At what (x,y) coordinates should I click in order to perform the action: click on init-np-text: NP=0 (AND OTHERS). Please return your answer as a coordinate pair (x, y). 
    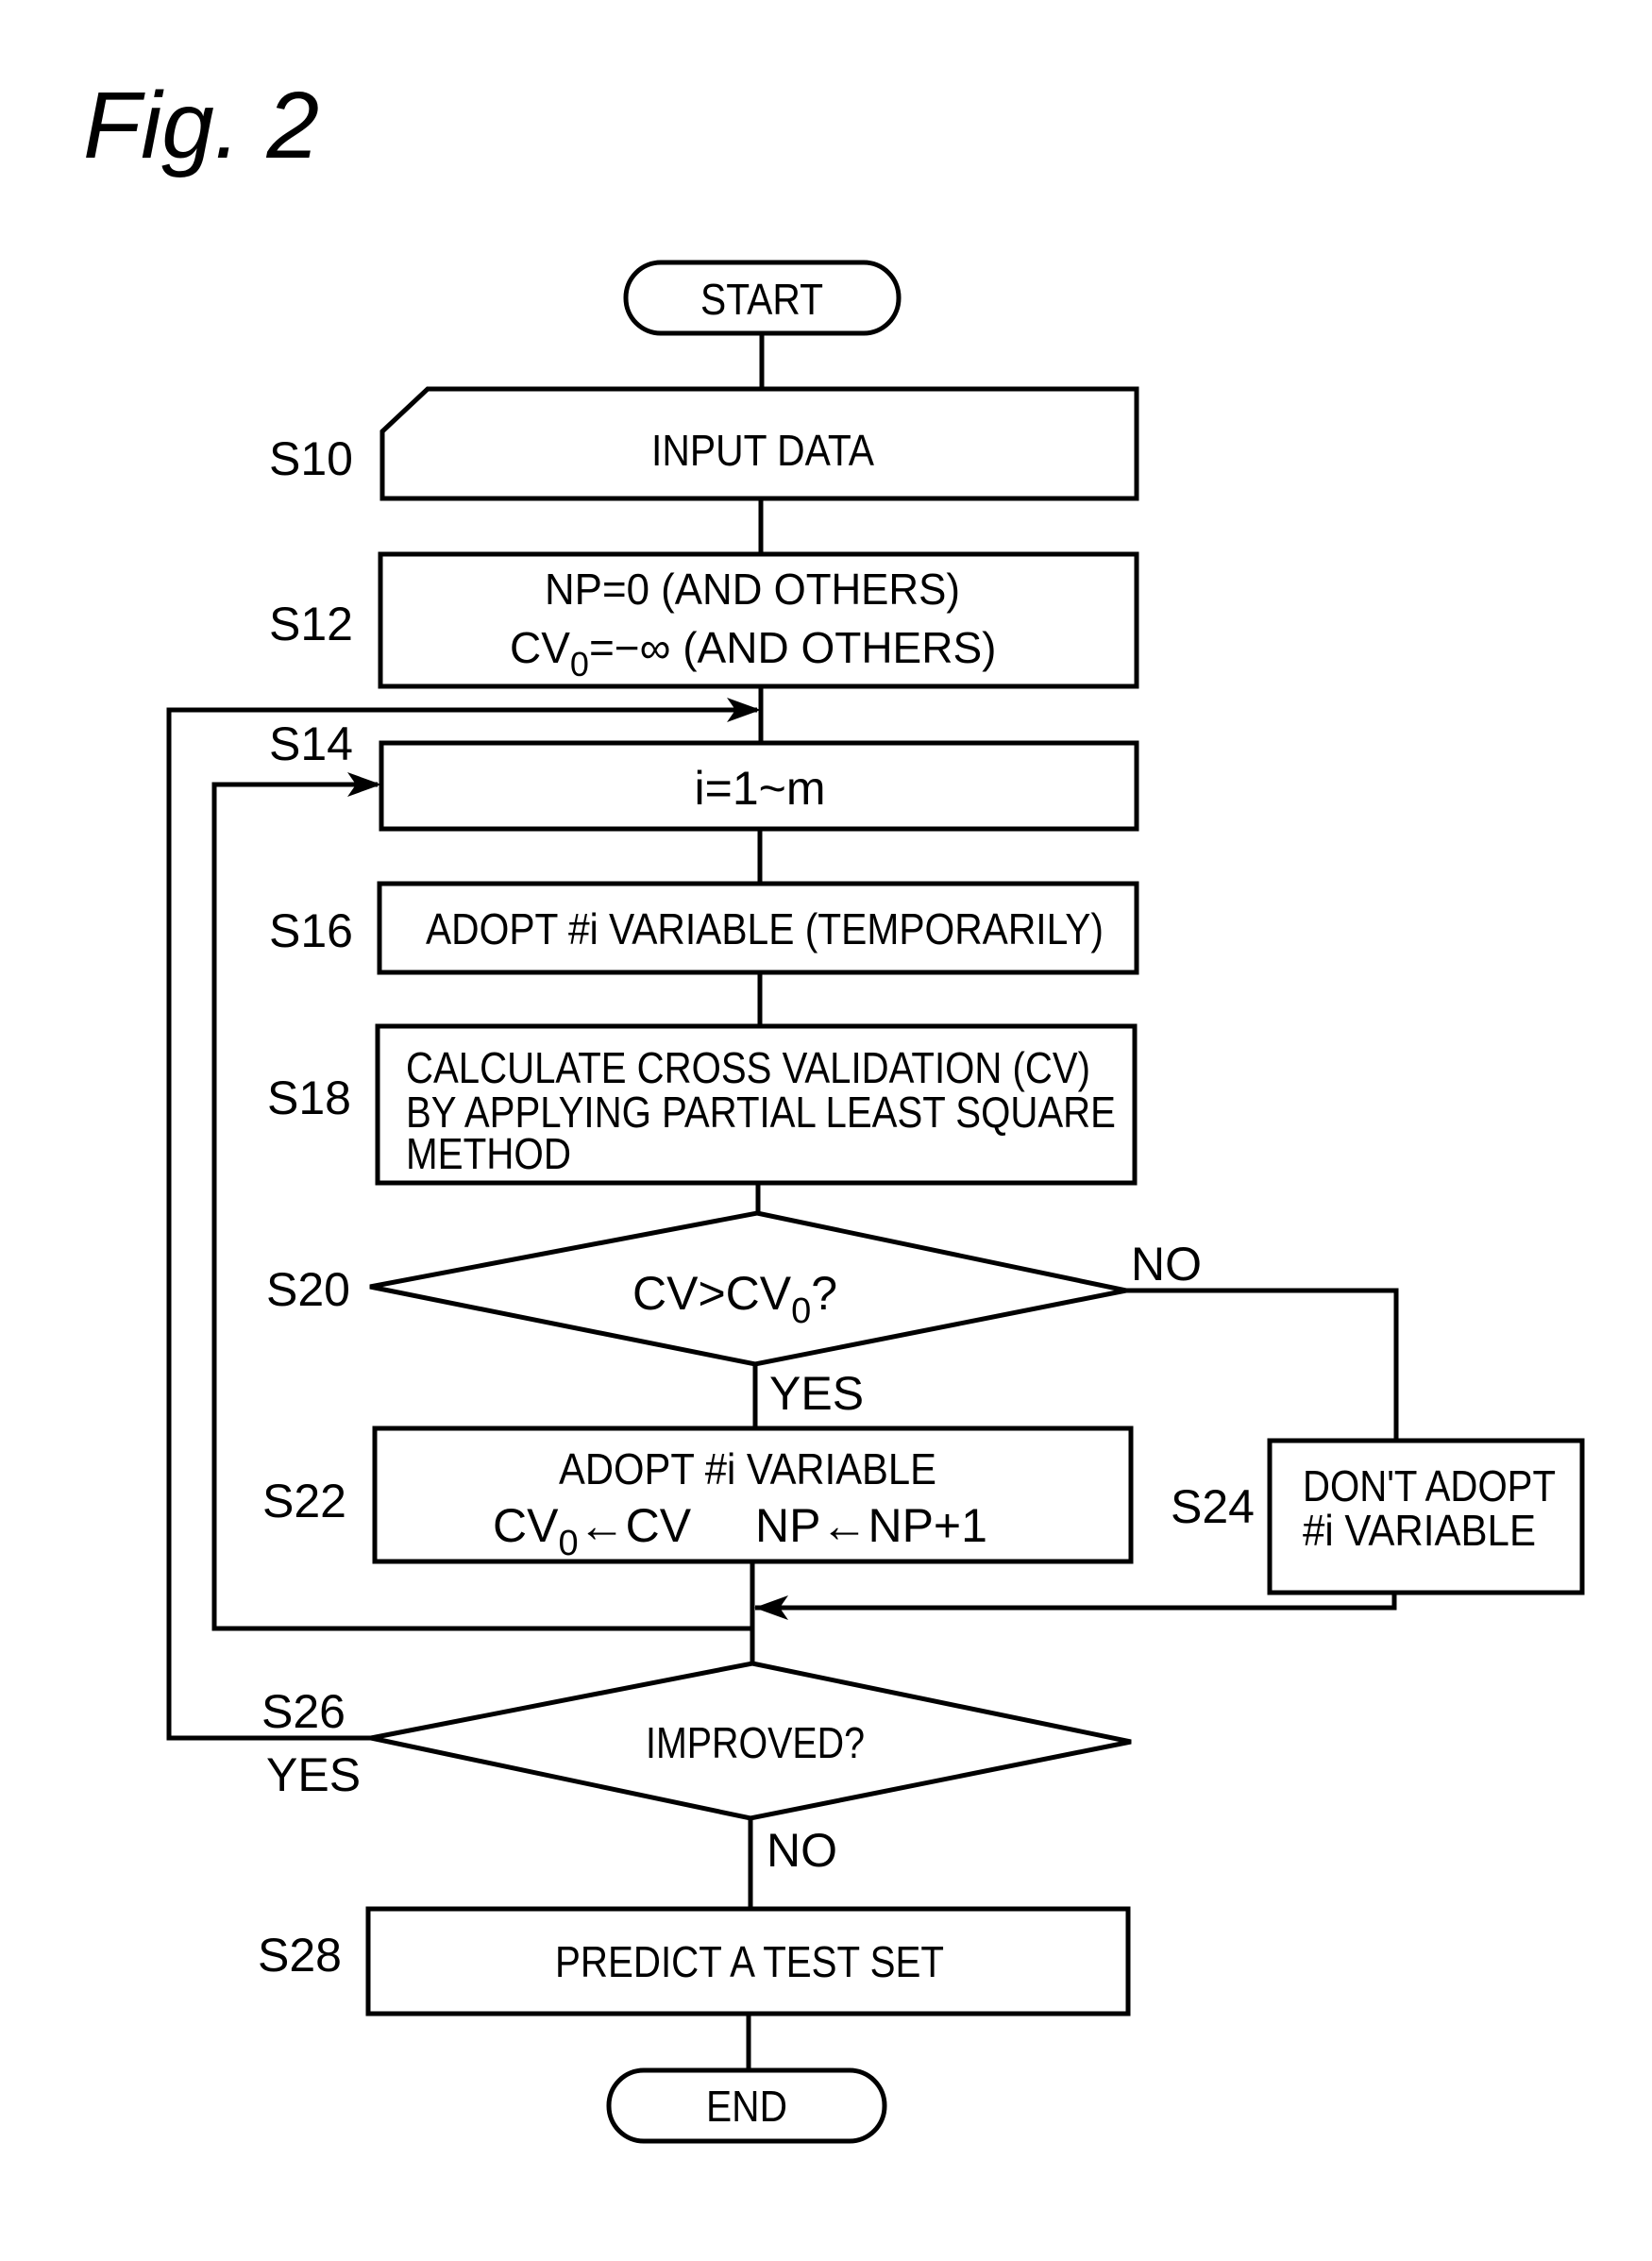
    Looking at the image, I should click on (752, 589).